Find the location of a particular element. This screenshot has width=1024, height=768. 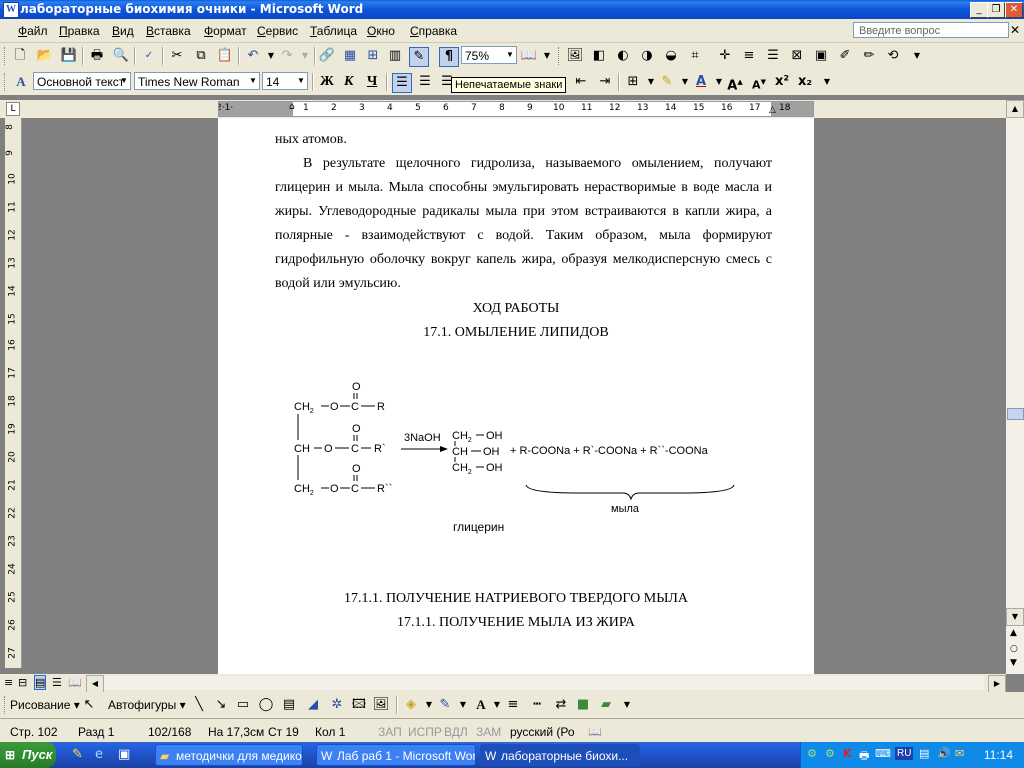

status-extend-selection: ВДЛ is located at coordinates (456, 732).